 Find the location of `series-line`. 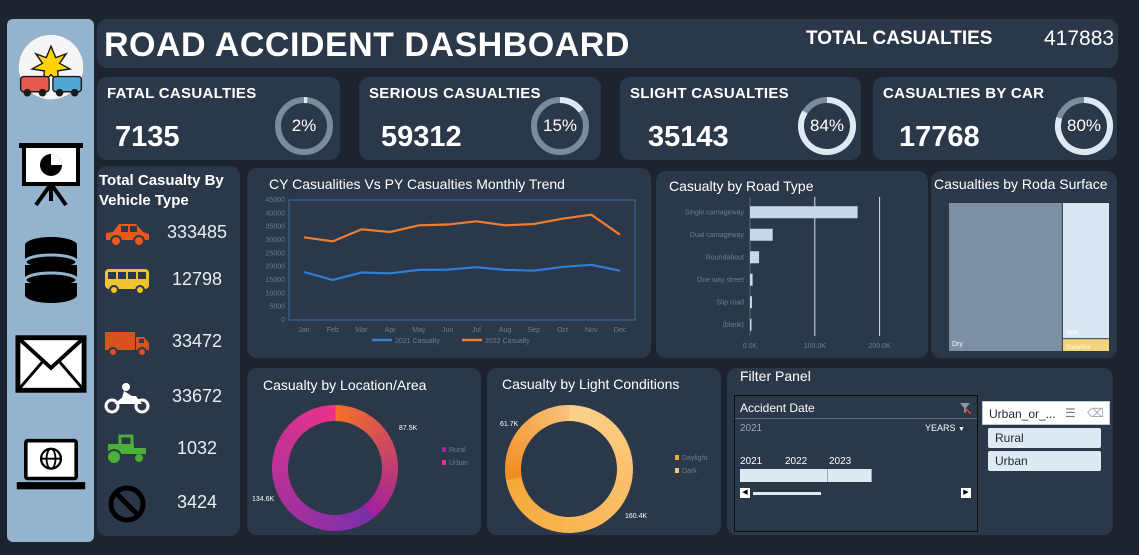

series-line is located at coordinates (462, 228).